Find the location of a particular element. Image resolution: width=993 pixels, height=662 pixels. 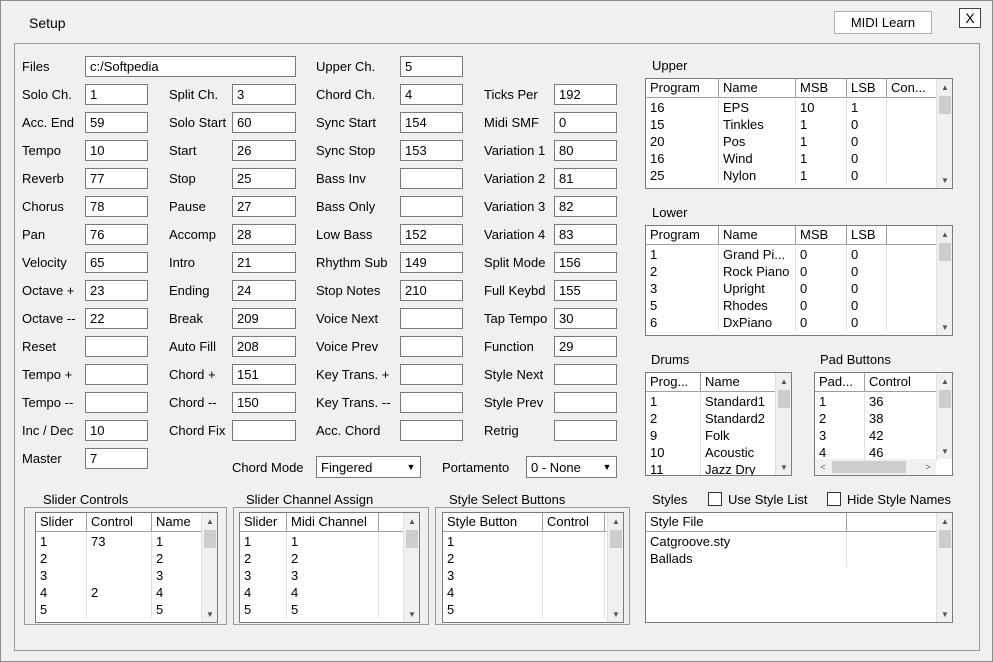

horizontal-scrollbar: < > is located at coordinates (875, 467).